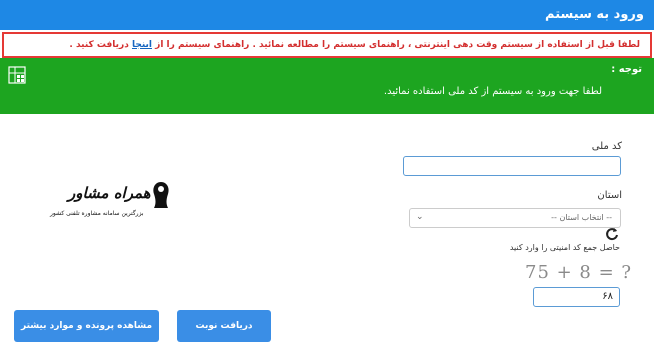  What do you see at coordinates (142, 45) in the screenshot?
I see `guide-download-link: اینجا` at bounding box center [142, 45].